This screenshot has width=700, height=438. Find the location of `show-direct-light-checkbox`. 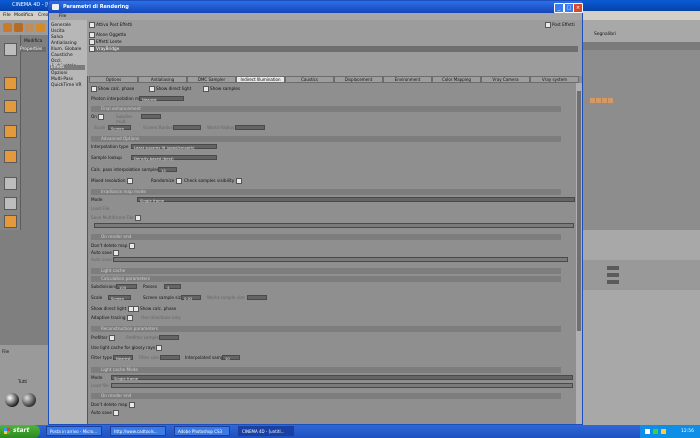

show-direct-light-checkbox is located at coordinates (152, 89).